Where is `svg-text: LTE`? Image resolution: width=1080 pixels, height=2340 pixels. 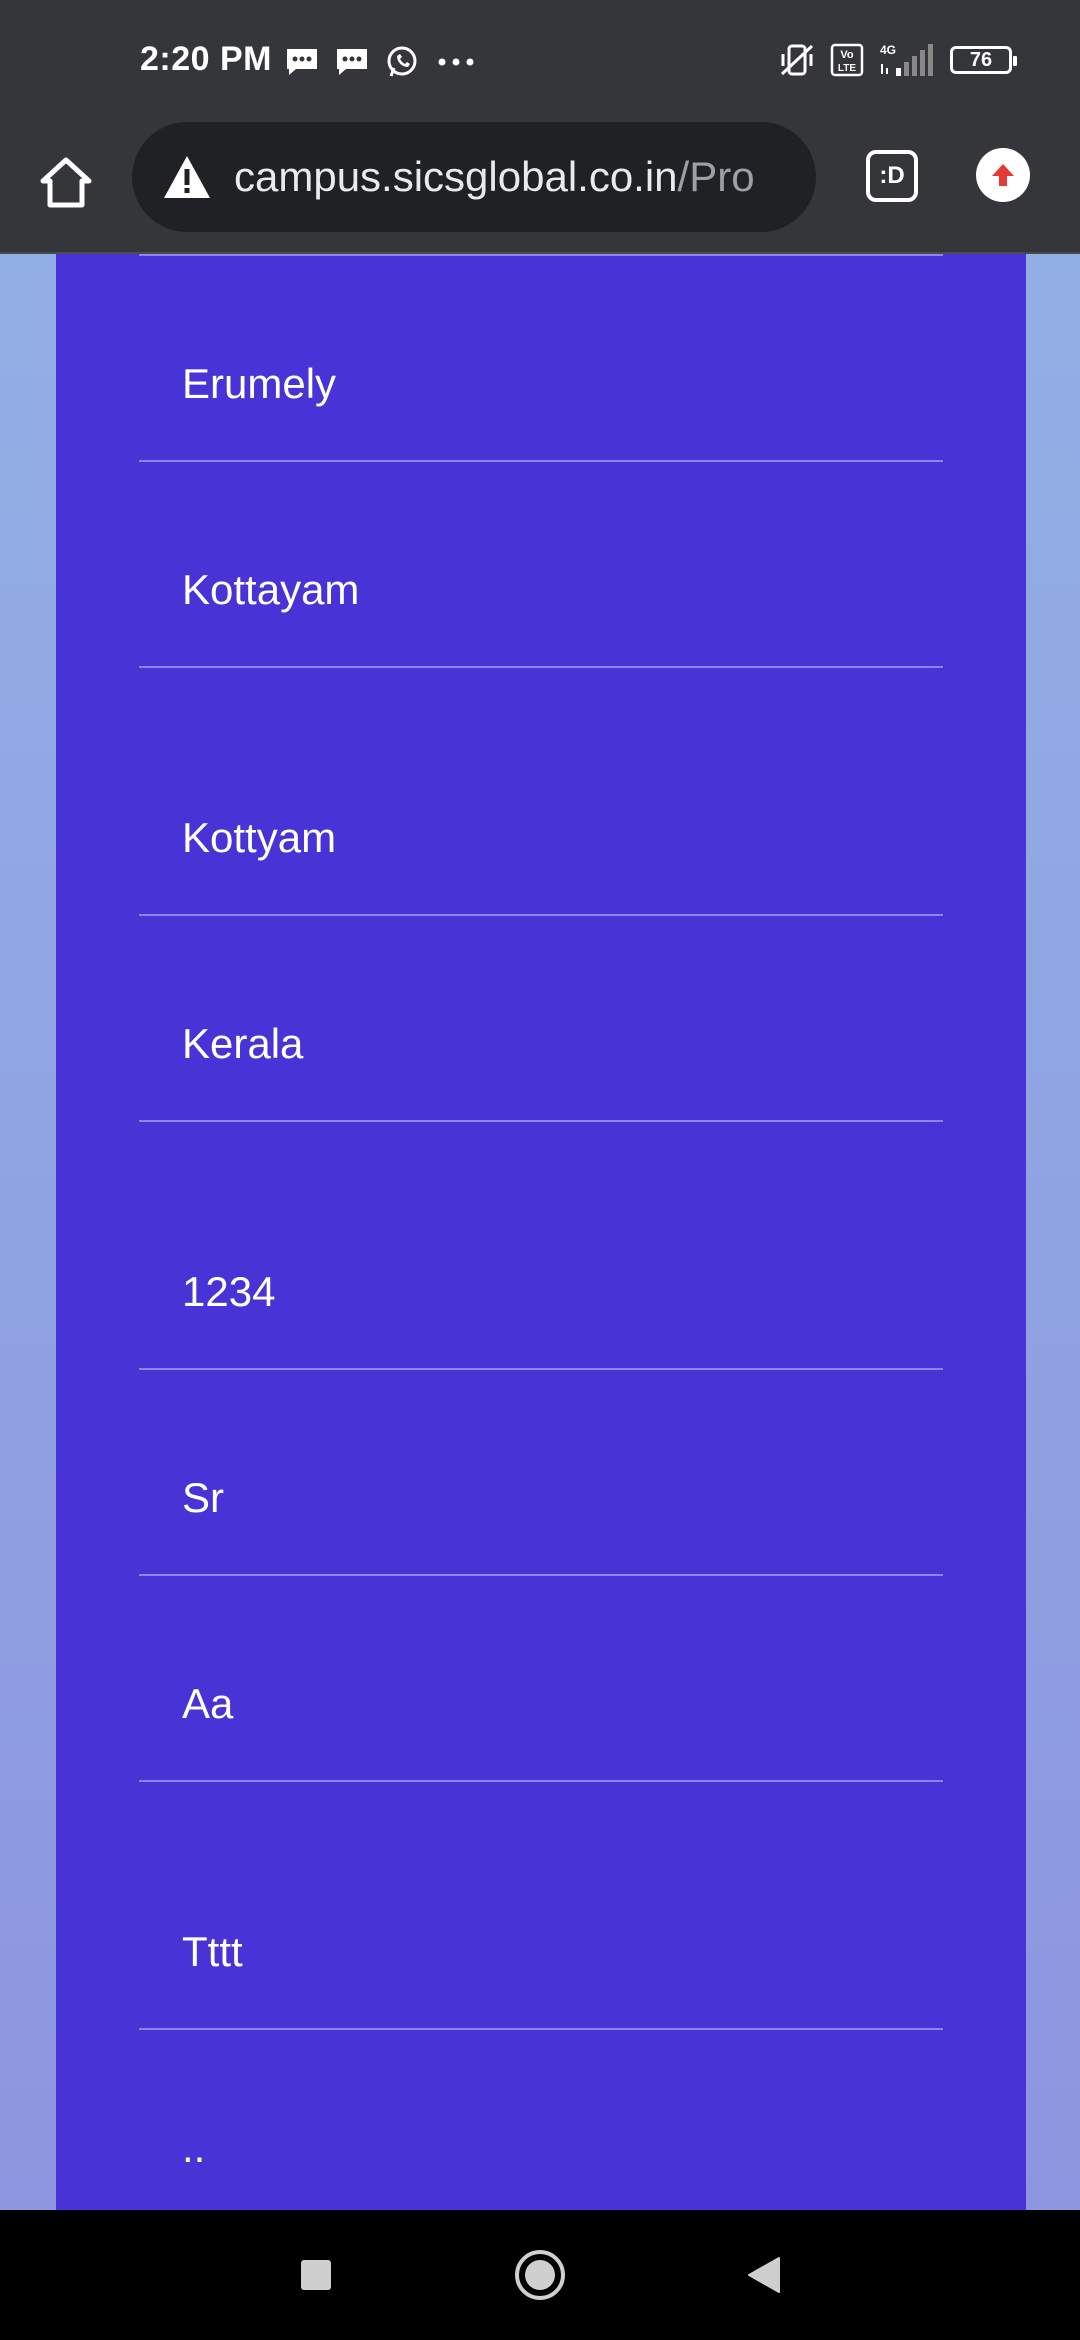
svg-text: LTE is located at coordinates (847, 68).